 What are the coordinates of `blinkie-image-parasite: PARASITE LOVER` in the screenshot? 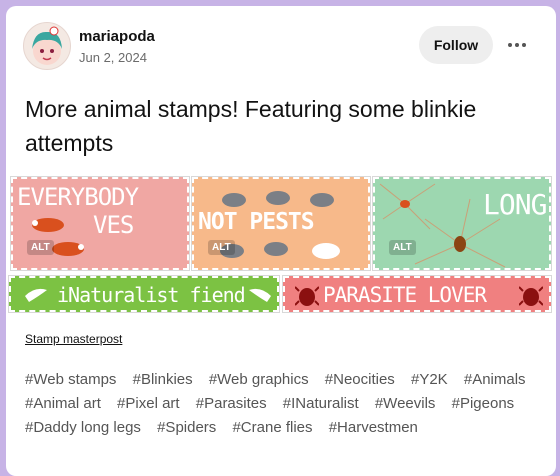 It's located at (417, 294).